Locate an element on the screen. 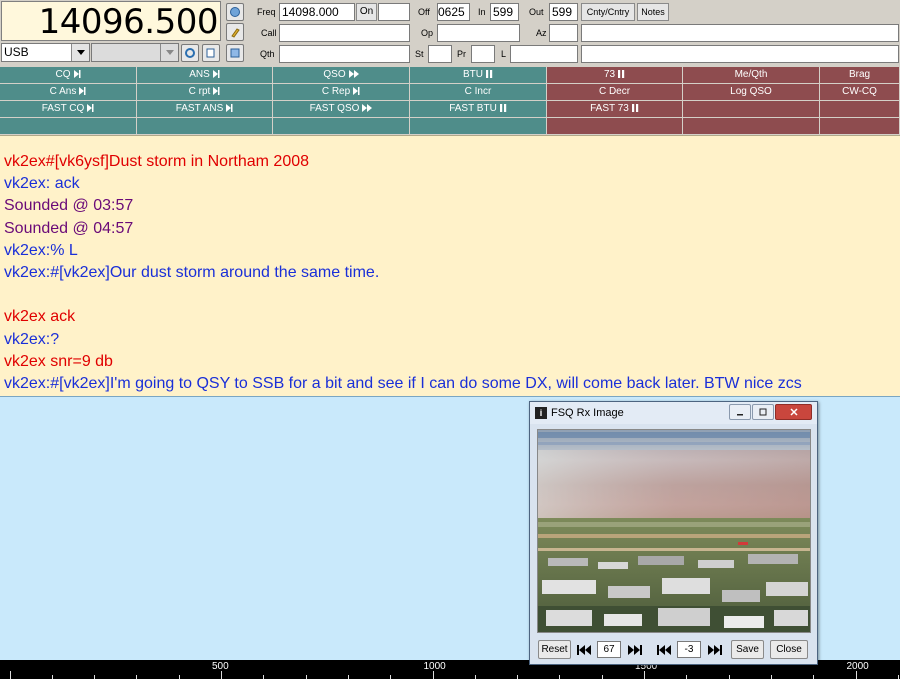 The image size is (900, 679). macro-button-1-4: BTU is located at coordinates (478, 75).